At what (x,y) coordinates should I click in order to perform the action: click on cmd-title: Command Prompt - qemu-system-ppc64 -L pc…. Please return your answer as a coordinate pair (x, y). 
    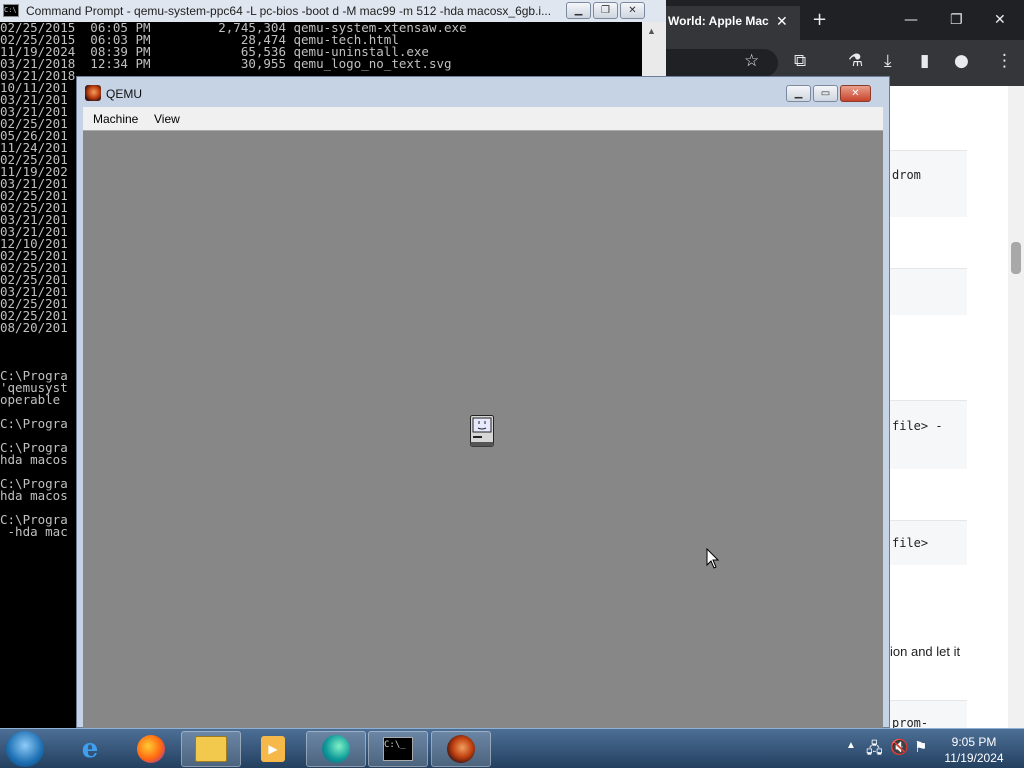
    Looking at the image, I should click on (289, 11).